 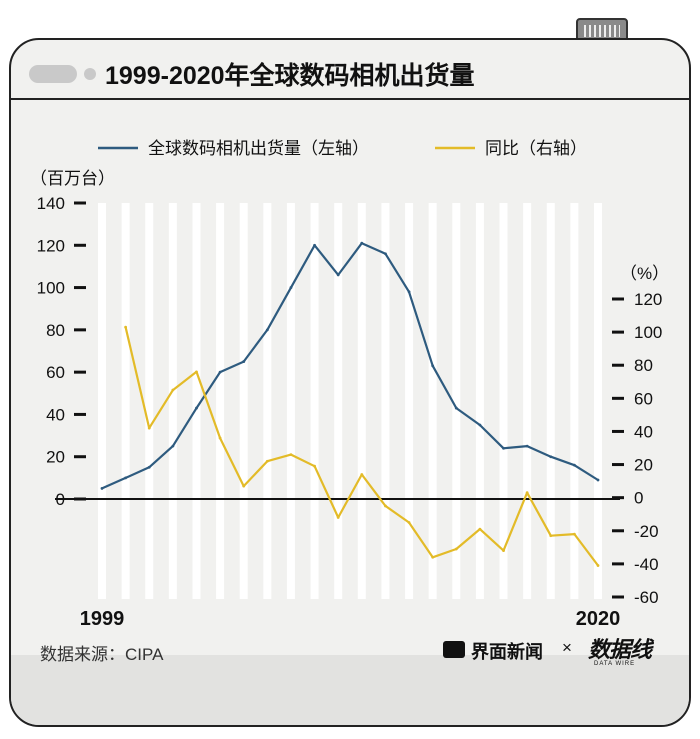 What do you see at coordinates (646, 531) in the screenshot?
I see `right-axis-tick-label: -20` at bounding box center [646, 531].